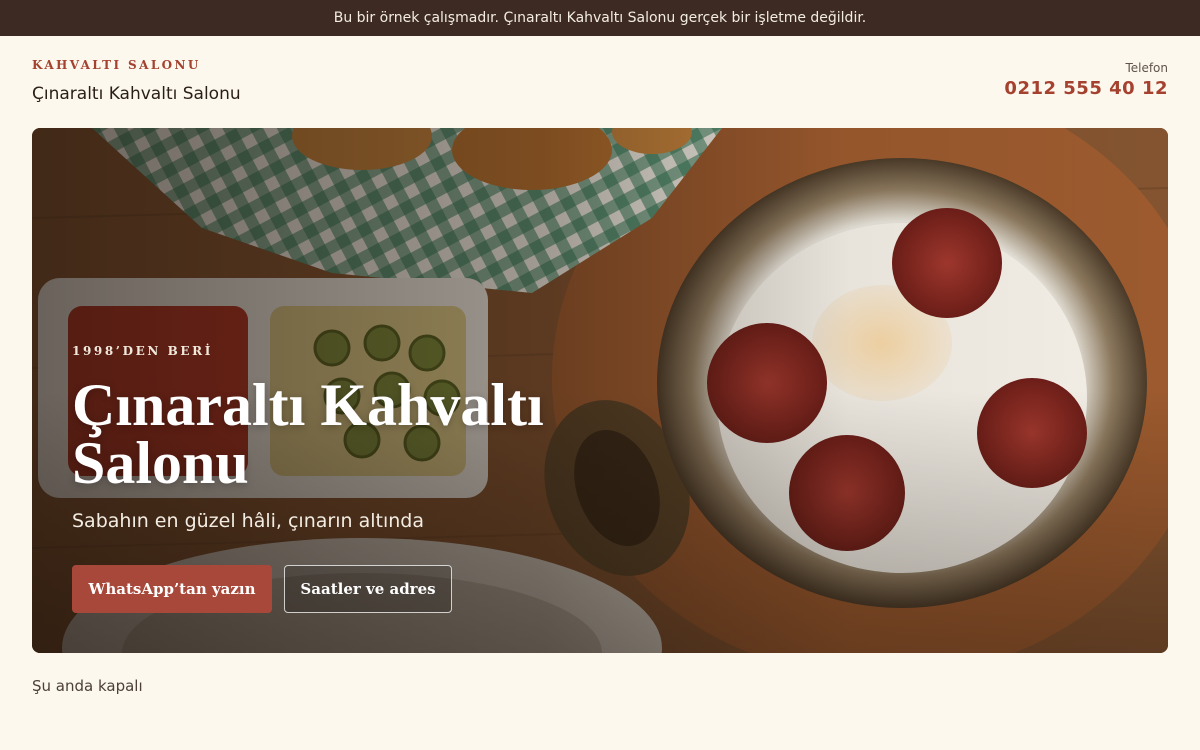 The height and width of the screenshot is (750, 1200). Describe the element at coordinates (1086, 88) in the screenshot. I see `phone-number-link: 0212 555 40 12` at that location.